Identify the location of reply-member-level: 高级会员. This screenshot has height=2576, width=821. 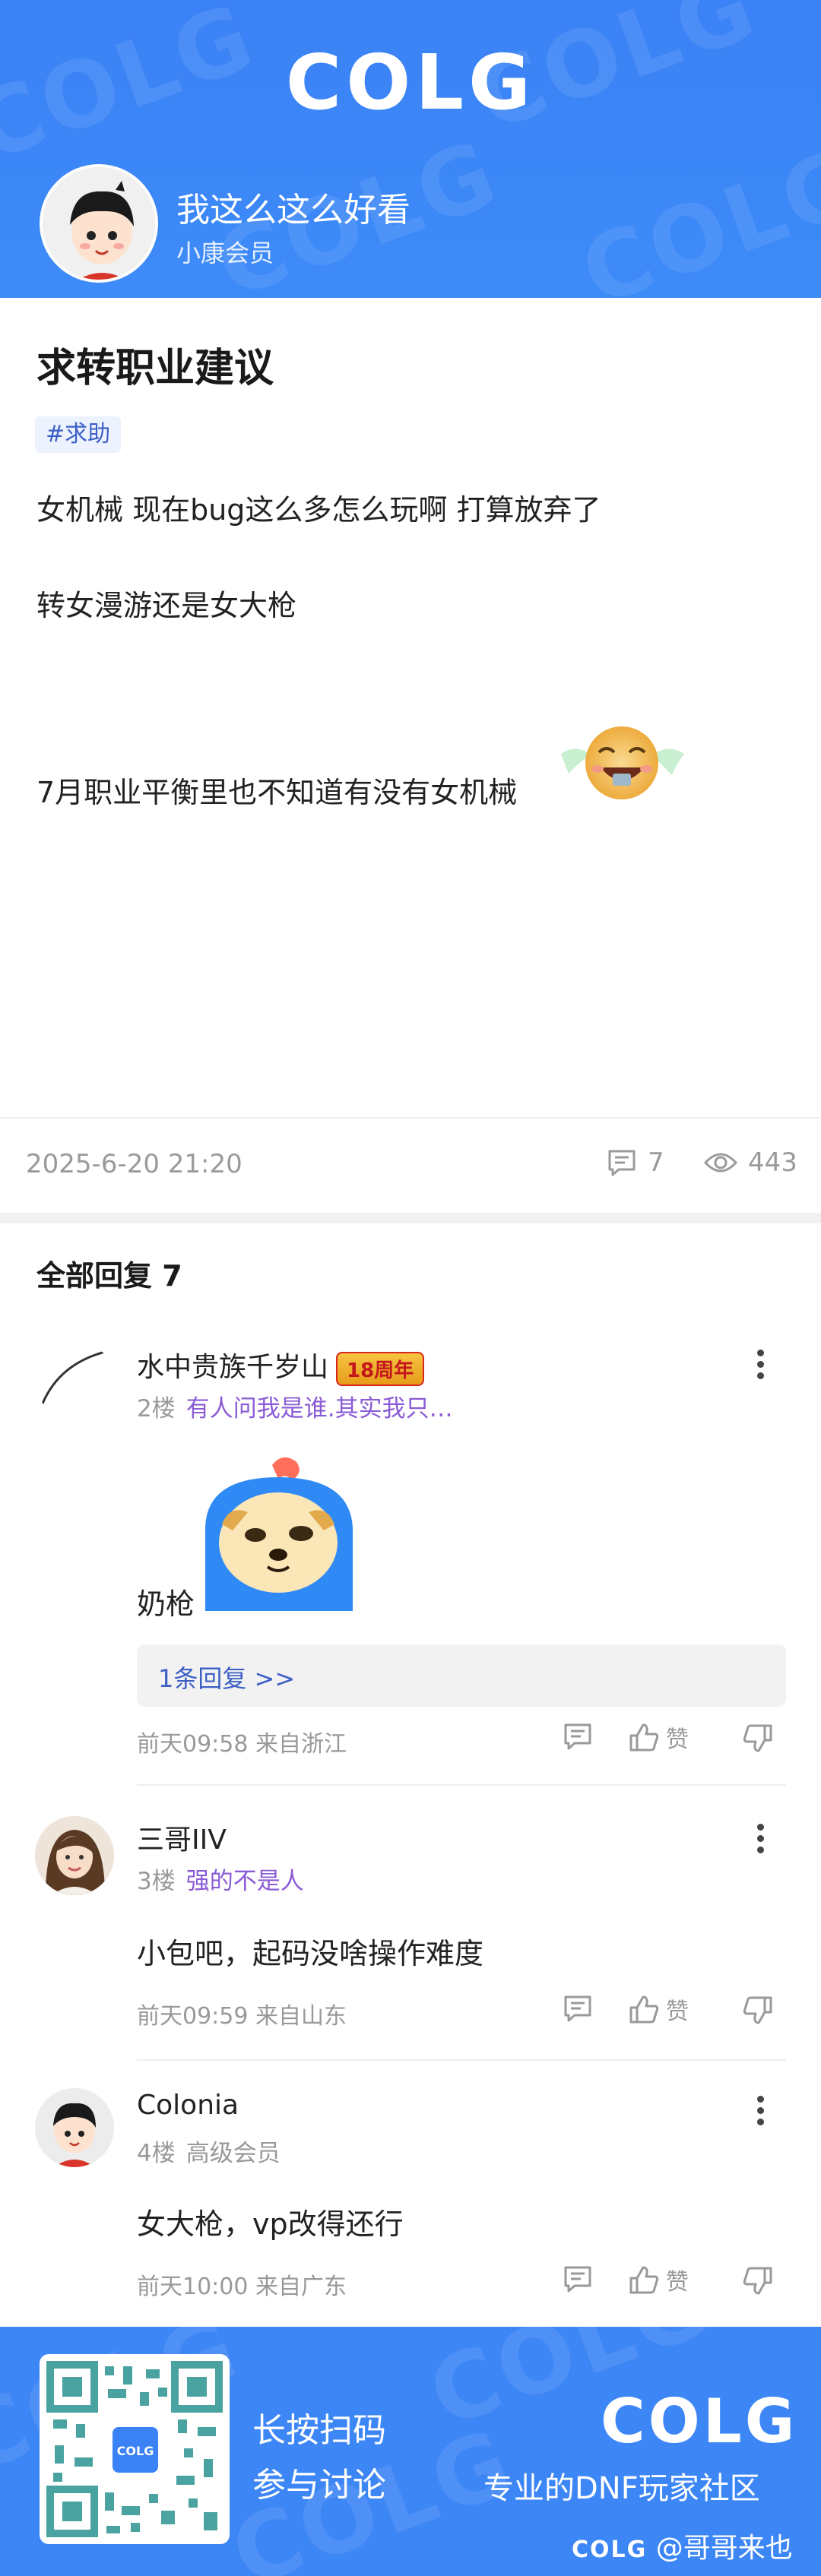
(233, 2153).